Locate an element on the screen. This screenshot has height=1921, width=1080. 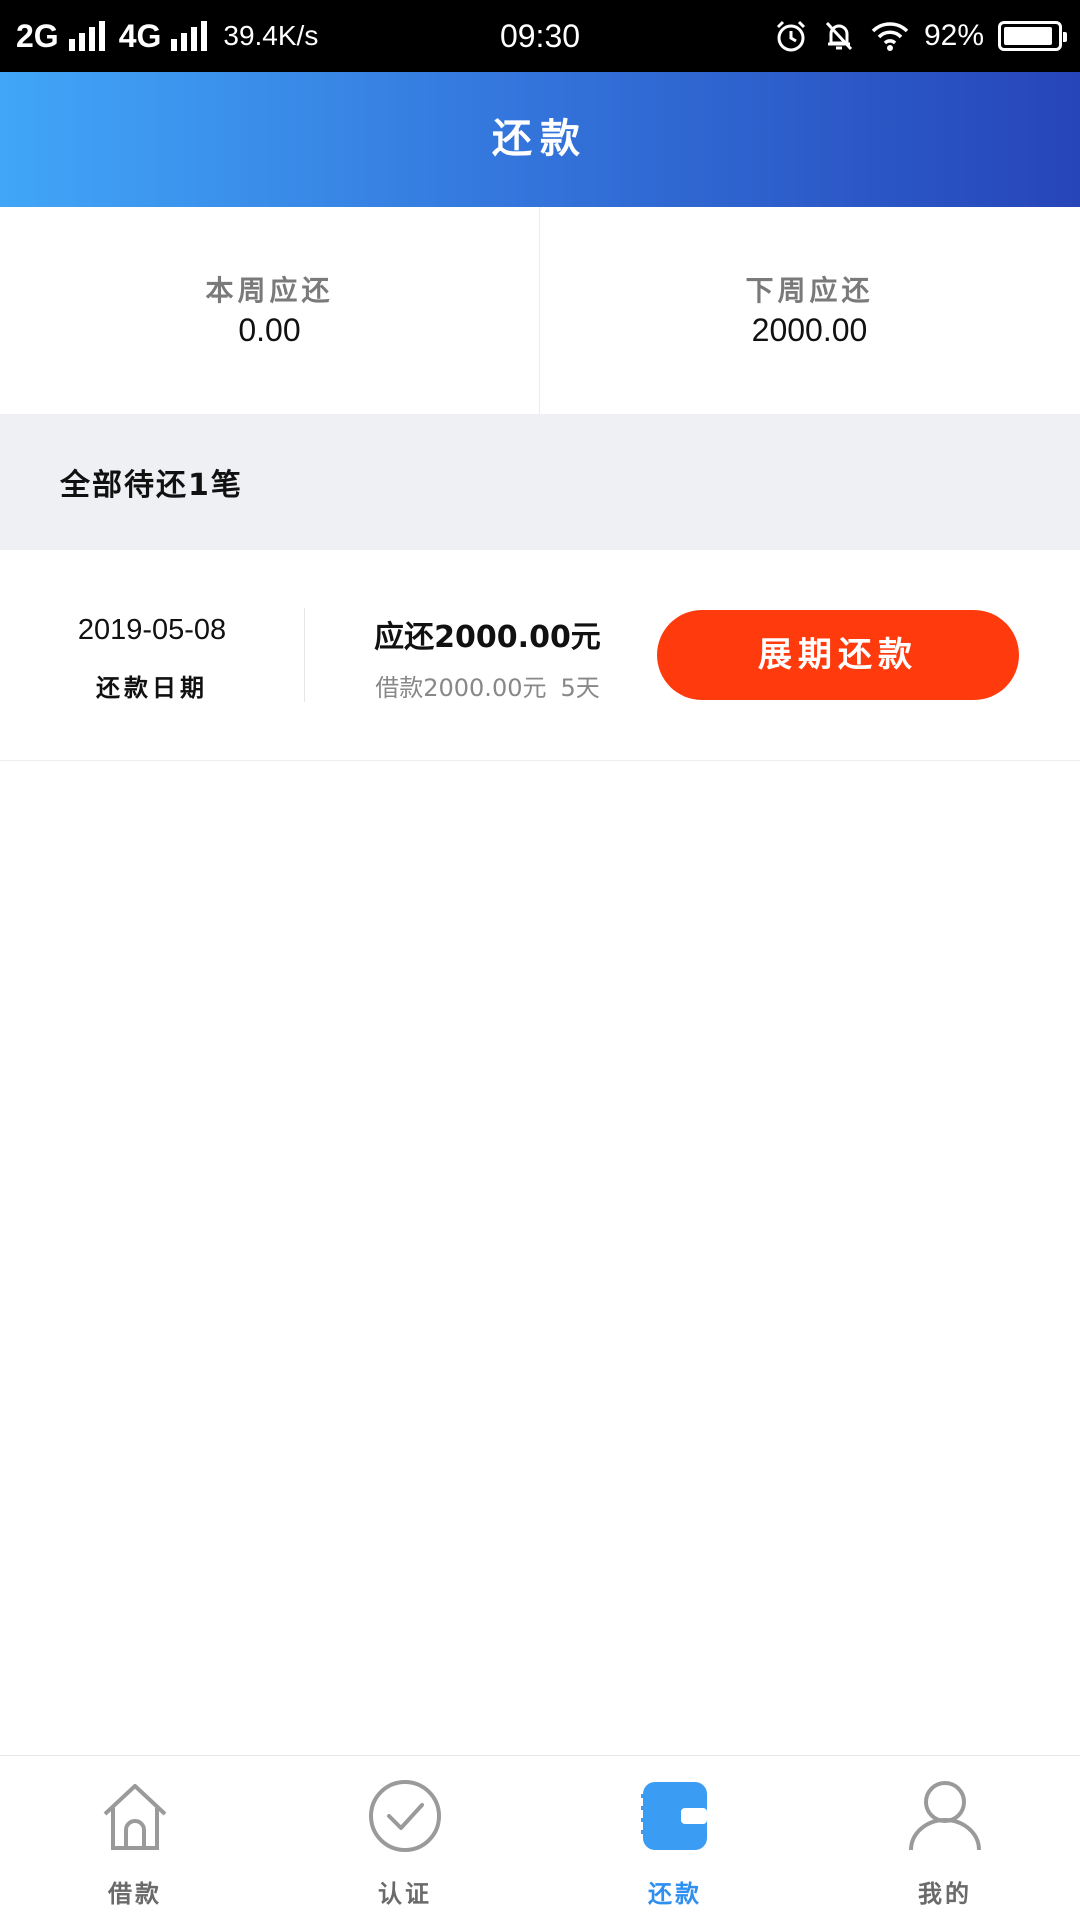
next-week-due-value: 2000.00 is located at coordinates (809, 330).